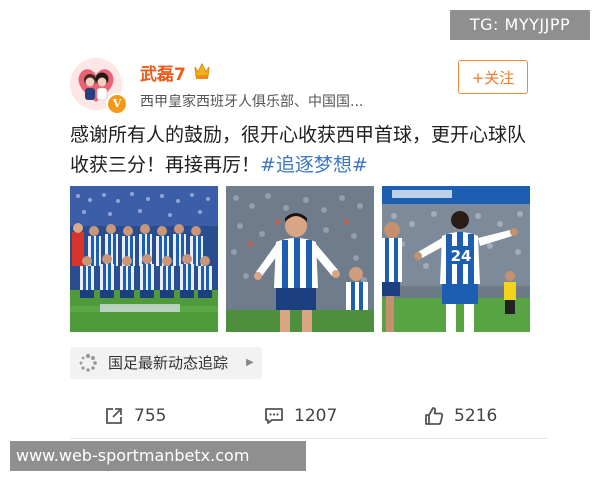  What do you see at coordinates (461, 256) in the screenshot?
I see `svg-text: 24` at bounding box center [461, 256].